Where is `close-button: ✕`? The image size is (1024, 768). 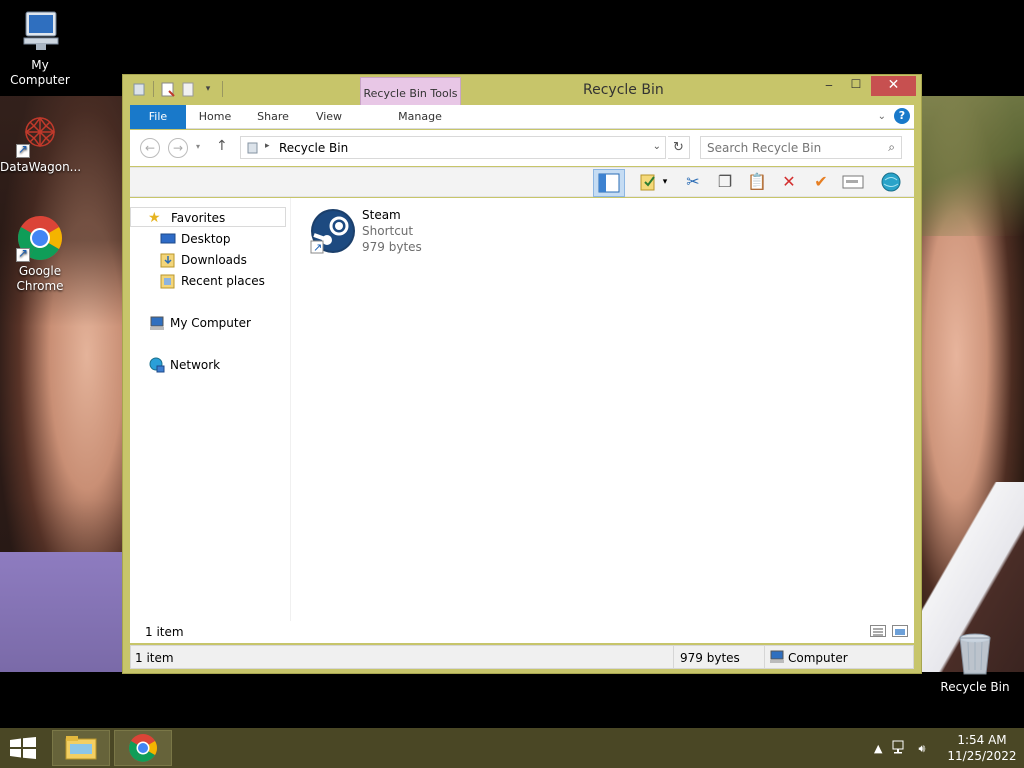
close-button: ✕ is located at coordinates (893, 86).